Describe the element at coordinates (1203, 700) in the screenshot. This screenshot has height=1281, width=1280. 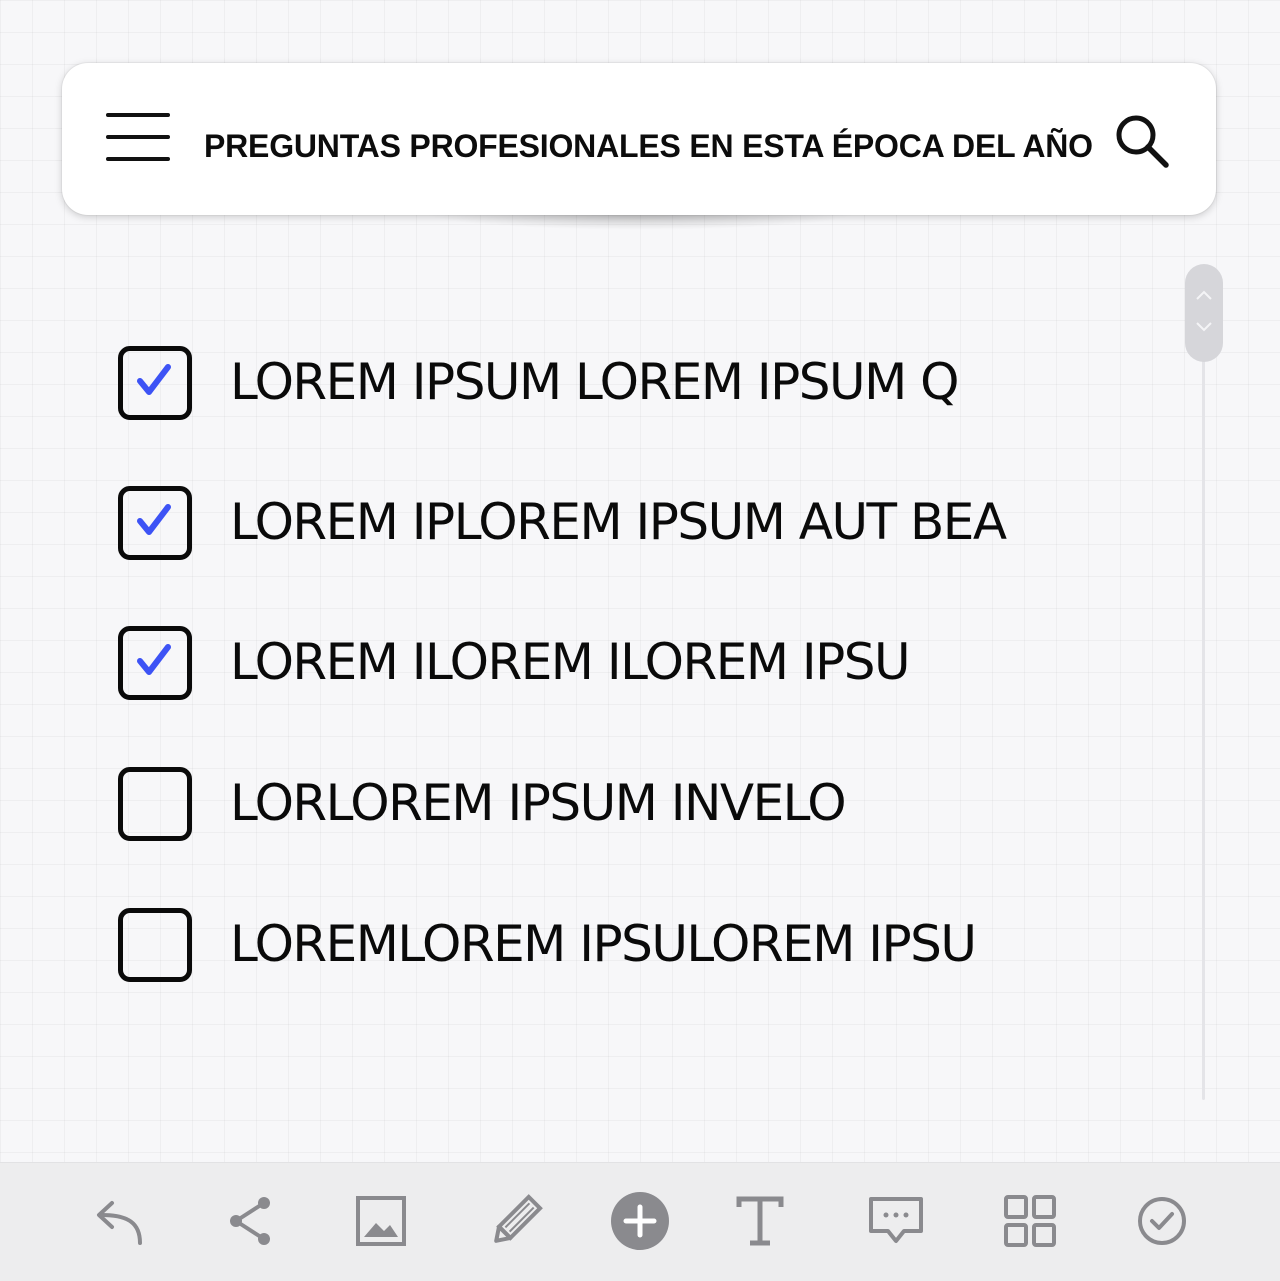
I see `scrollbar-track` at that location.